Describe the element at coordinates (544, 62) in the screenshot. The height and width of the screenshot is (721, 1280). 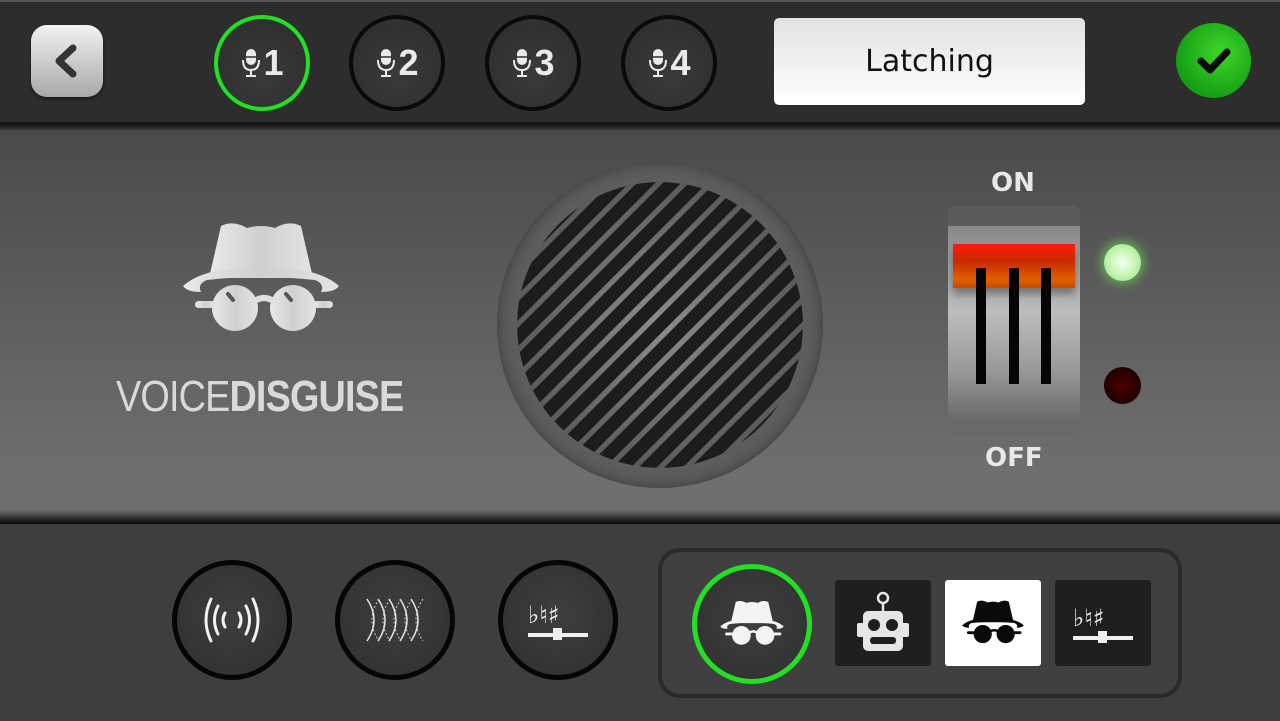
I see `mic-channel-number: 3` at that location.